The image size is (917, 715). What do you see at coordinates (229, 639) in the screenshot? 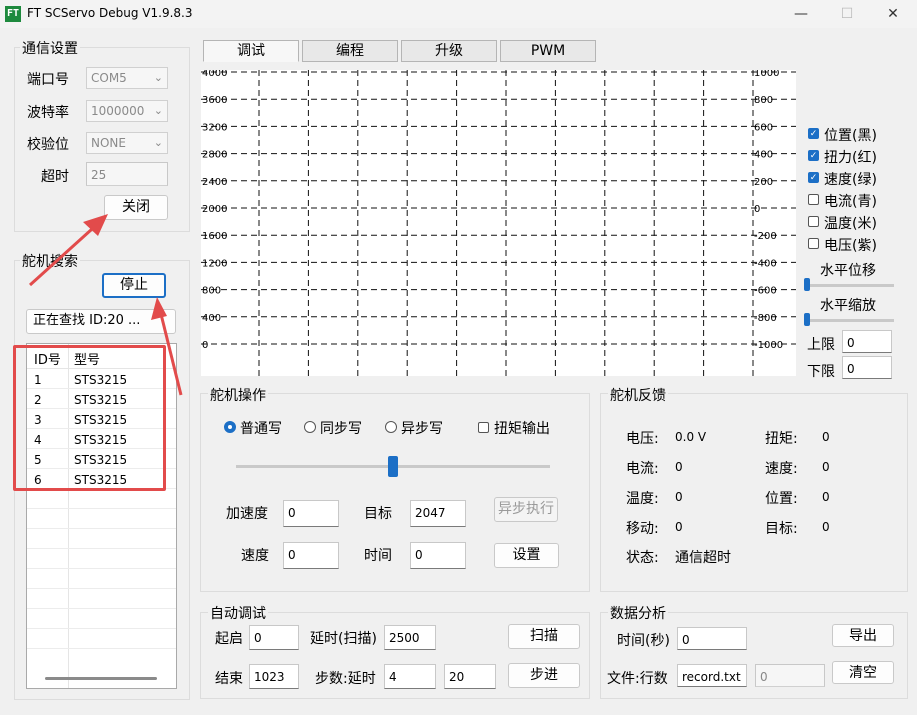
I see `start-label: 起启` at bounding box center [229, 639].